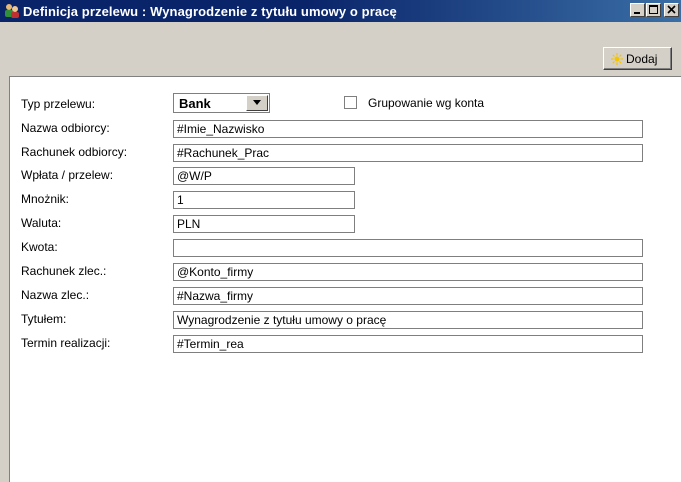  What do you see at coordinates (66, 343) in the screenshot?
I see `execution-date-label: Termin realizacji:` at bounding box center [66, 343].